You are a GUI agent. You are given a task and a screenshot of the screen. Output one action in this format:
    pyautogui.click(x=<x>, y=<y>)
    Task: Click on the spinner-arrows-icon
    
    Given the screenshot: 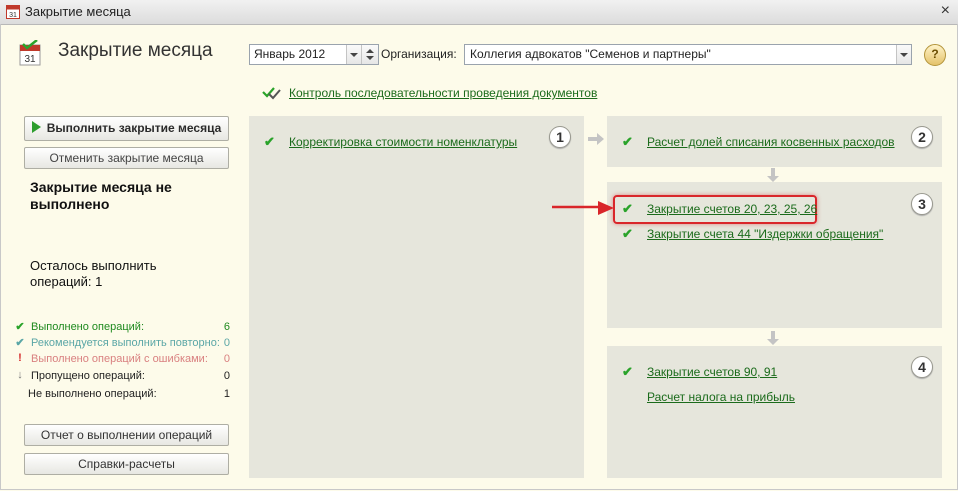 What is the action you would take?
    pyautogui.click(x=370, y=54)
    